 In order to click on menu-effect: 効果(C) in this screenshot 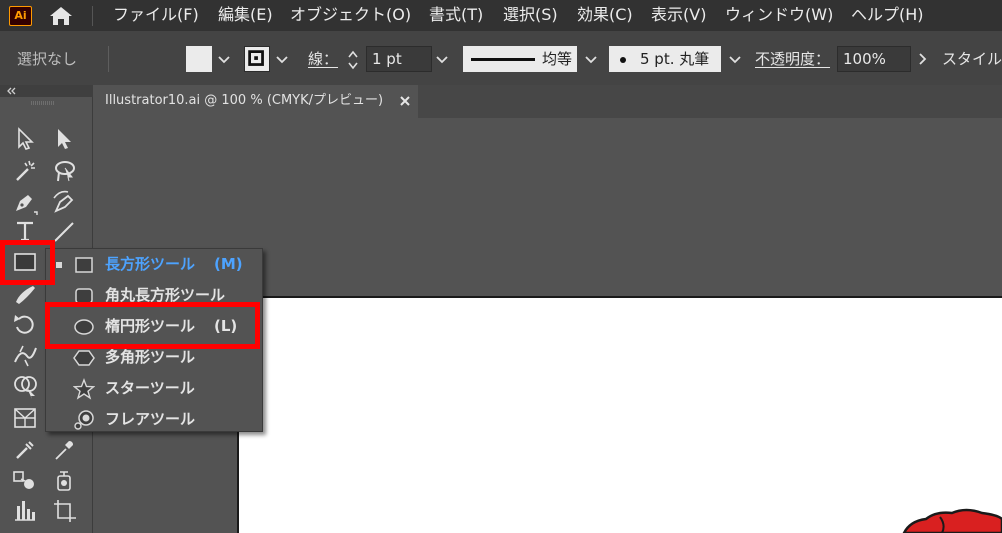, I will do `click(605, 15)`.